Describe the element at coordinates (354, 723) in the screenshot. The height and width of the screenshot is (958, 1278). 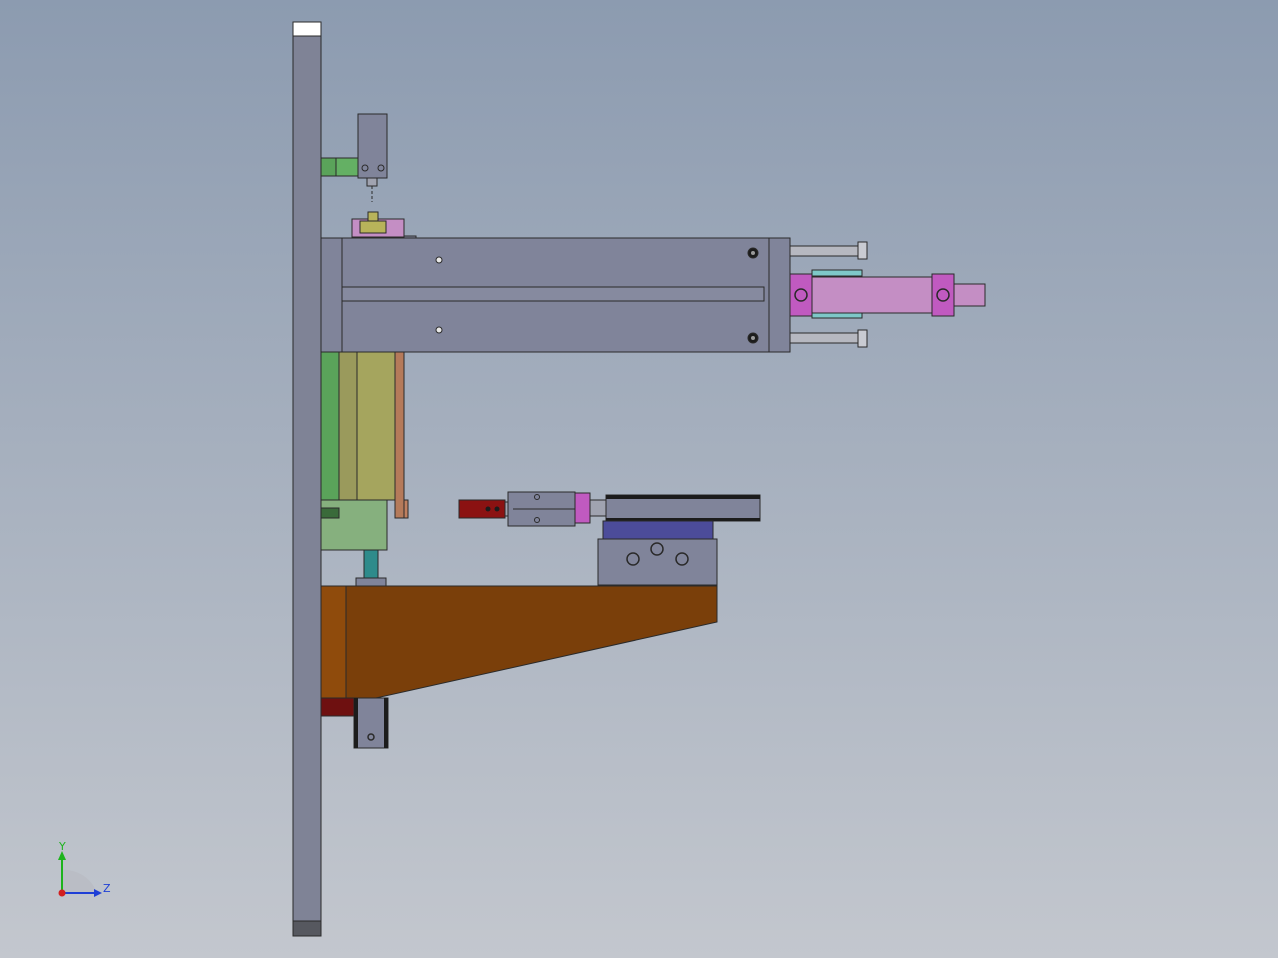
I see `lower-support` at that location.